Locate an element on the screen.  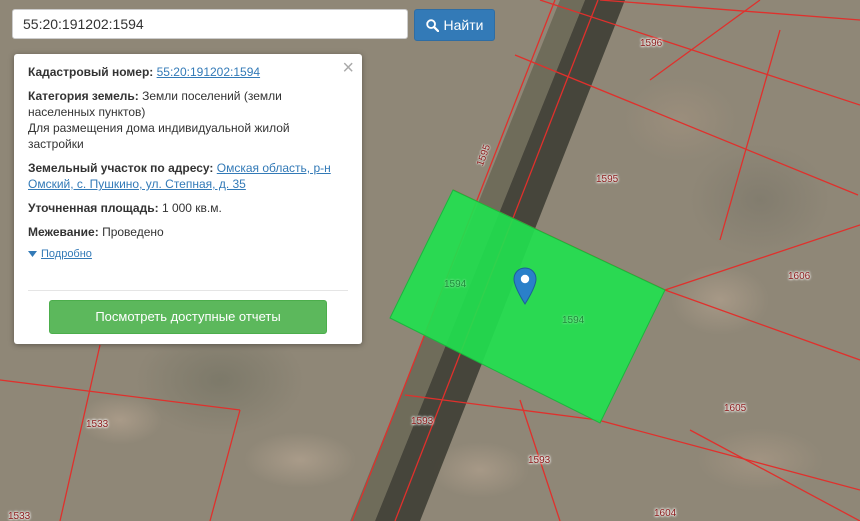
address-label: Земельный участок по адресу: is located at coordinates (121, 168).